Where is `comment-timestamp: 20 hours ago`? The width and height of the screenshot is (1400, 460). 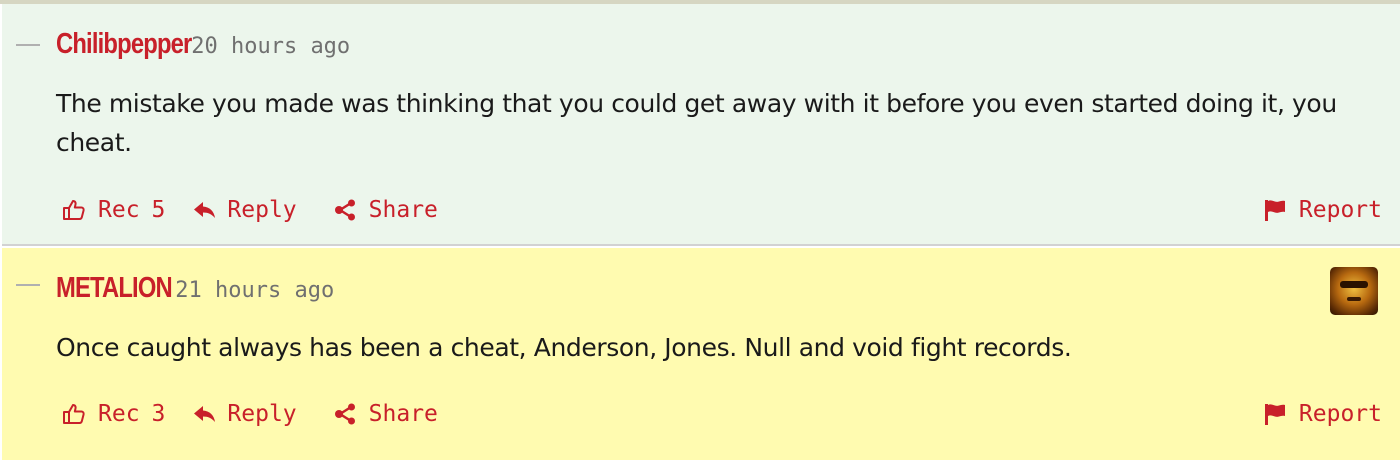 comment-timestamp: 20 hours ago is located at coordinates (270, 46).